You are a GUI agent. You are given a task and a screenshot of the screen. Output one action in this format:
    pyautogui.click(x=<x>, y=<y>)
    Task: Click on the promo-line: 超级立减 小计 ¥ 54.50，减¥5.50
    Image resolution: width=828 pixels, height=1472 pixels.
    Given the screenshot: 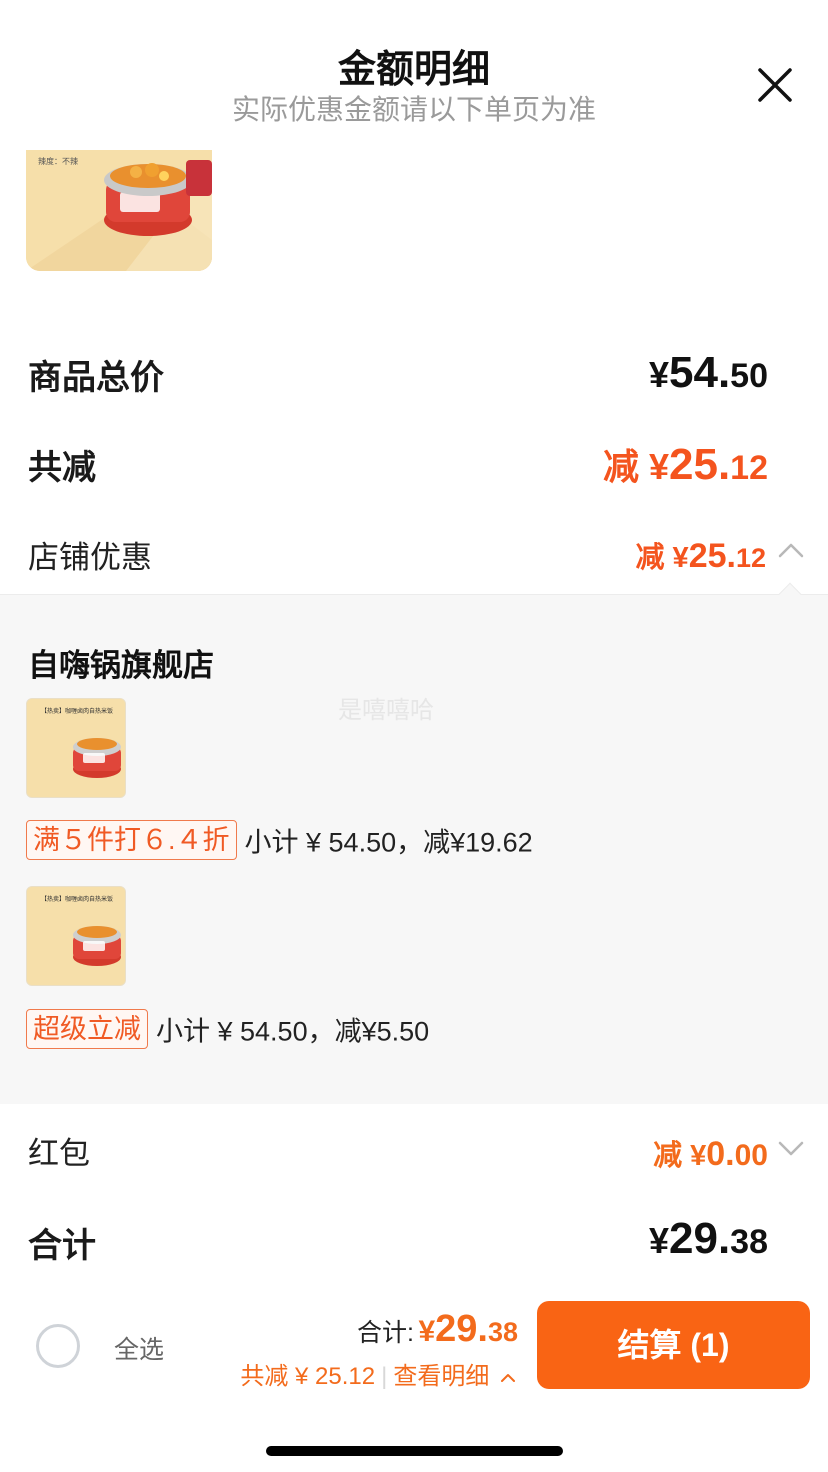 What is the action you would take?
    pyautogui.click(x=227, y=1029)
    